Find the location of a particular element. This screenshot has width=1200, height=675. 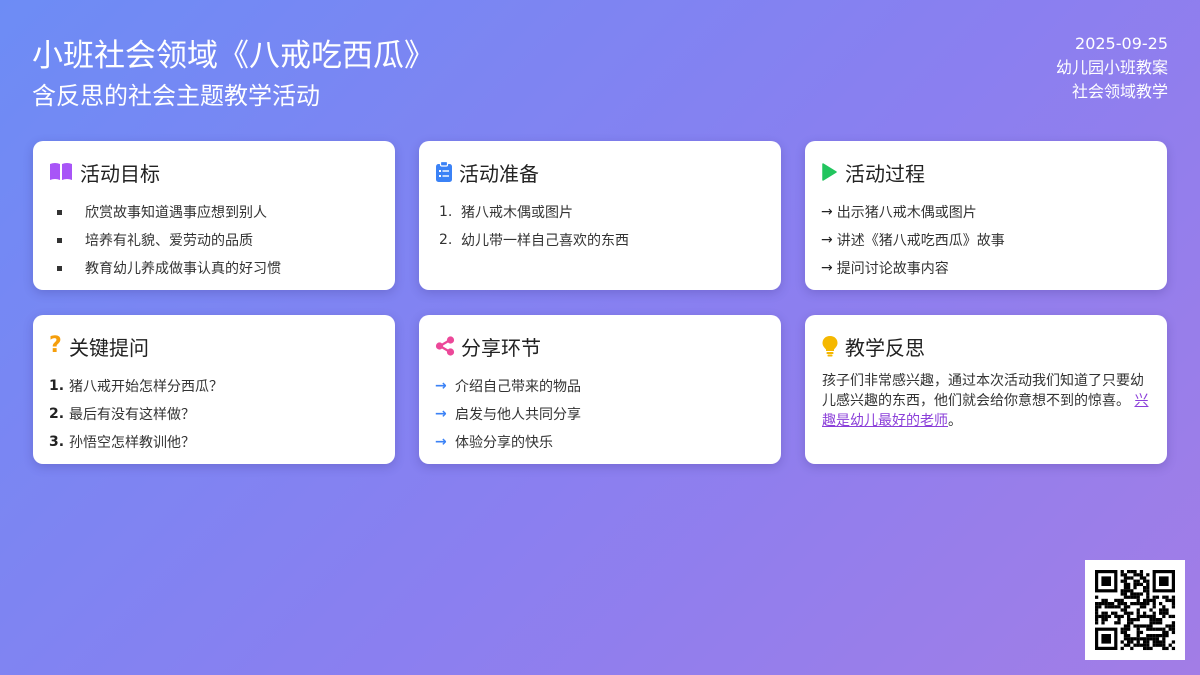

list-item: 2. 幼儿带一样自己喜欢的东西 is located at coordinates (534, 240).